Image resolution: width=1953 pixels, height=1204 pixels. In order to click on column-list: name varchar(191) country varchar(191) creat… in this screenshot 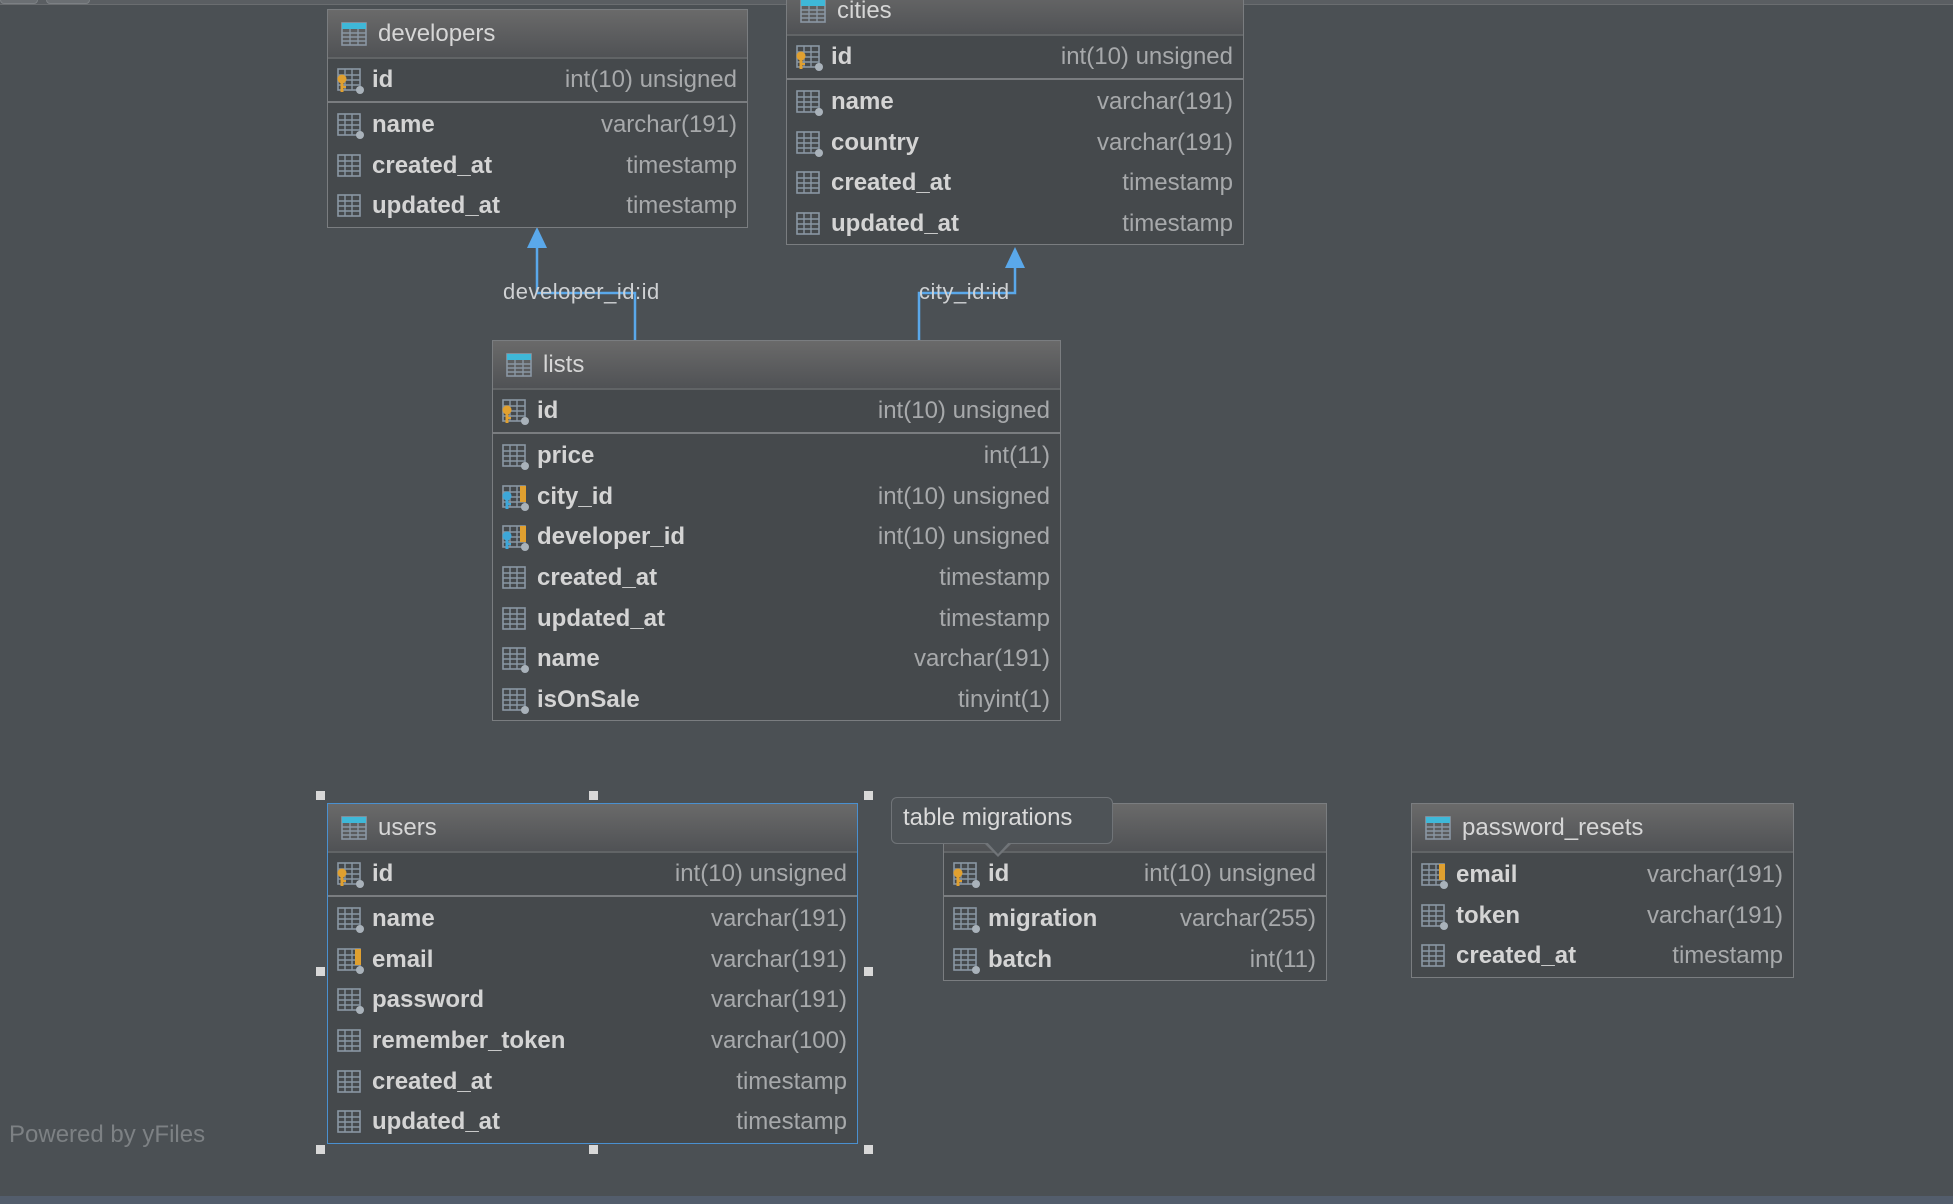, I will do `click(1015, 162)`.